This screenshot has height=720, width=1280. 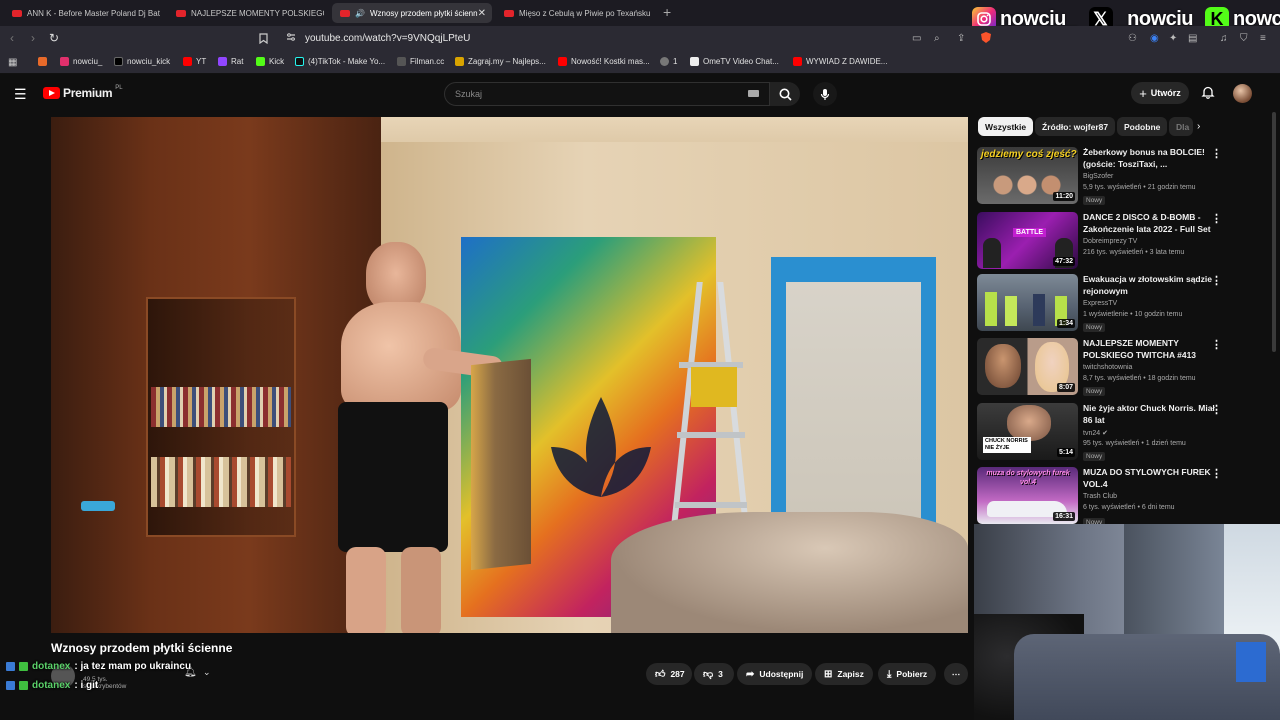 I want to click on channel-name: tvn24 ✔, so click(x=1095, y=433).